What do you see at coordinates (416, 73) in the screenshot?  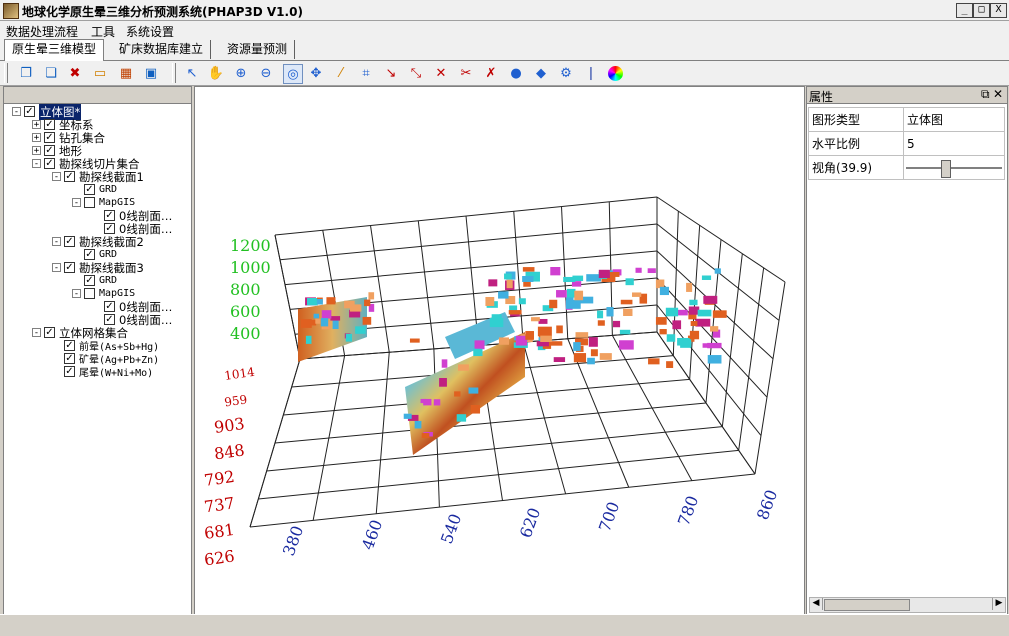 I see `cut-icon: ⤡` at bounding box center [416, 73].